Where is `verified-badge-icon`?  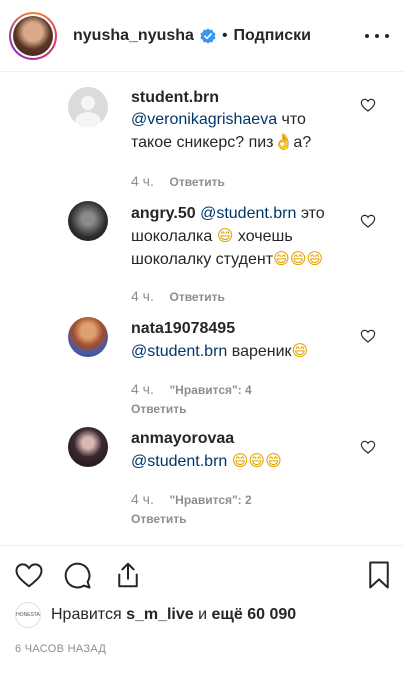 verified-badge-icon is located at coordinates (208, 35).